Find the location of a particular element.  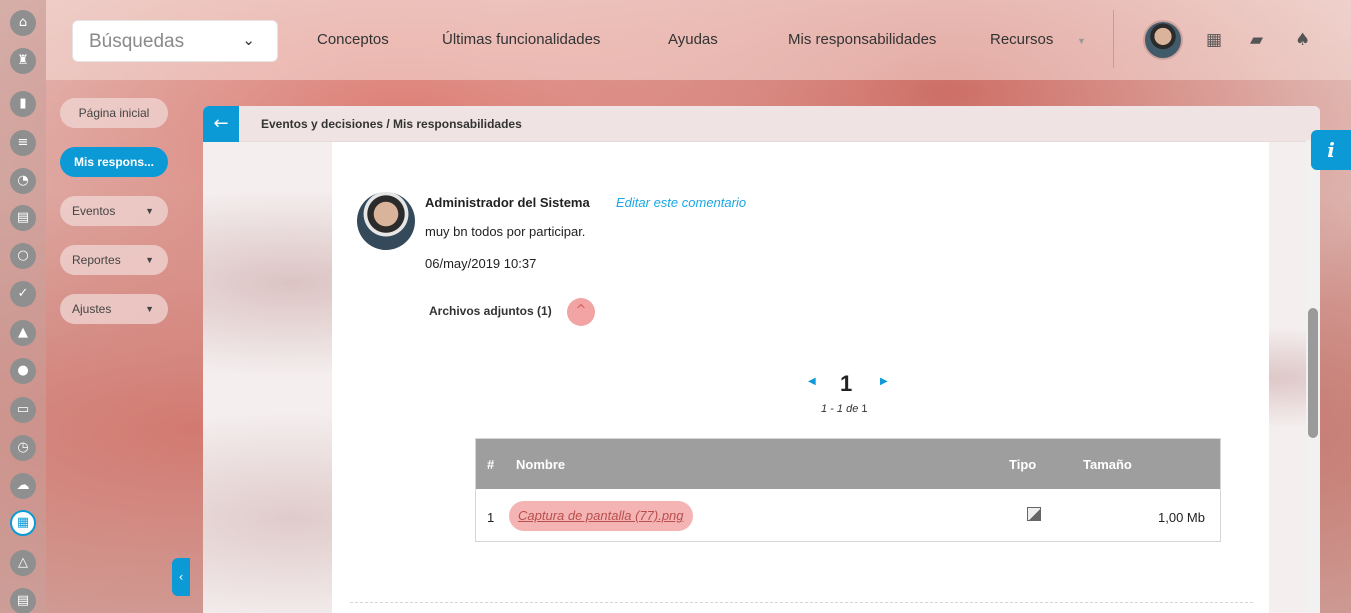

menu-eventos: Eventos ▼ is located at coordinates (114, 211).